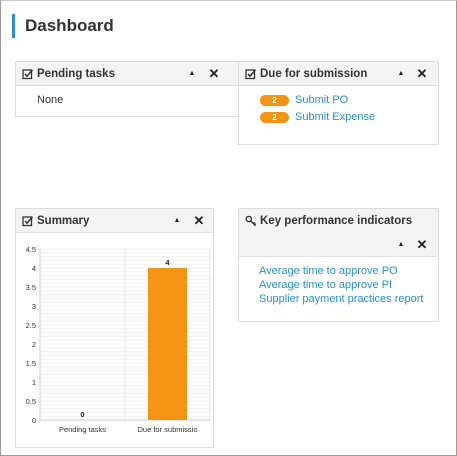 The height and width of the screenshot is (456, 457). Describe the element at coordinates (63, 221) in the screenshot. I see `summary-title: Summary` at that location.